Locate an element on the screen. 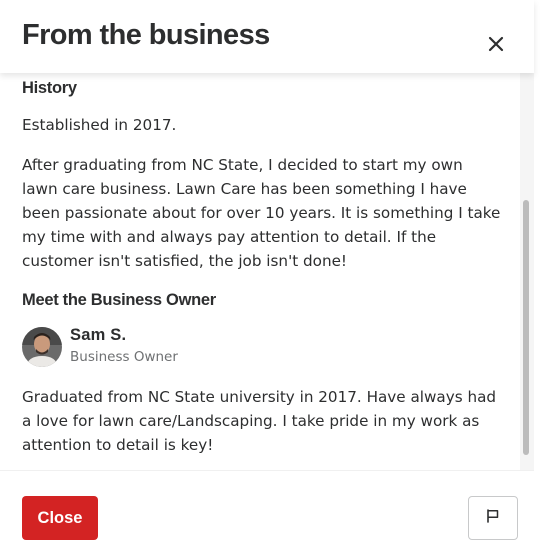 This screenshot has width=549, height=558. flag-icon is located at coordinates (493, 518).